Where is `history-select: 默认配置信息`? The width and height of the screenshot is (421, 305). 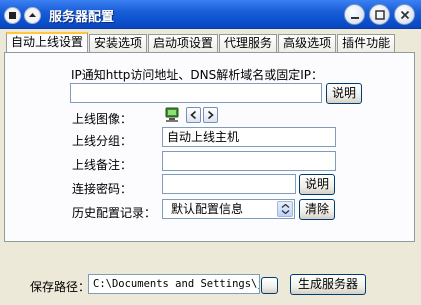 history-select: 默认配置信息 is located at coordinates (228, 209).